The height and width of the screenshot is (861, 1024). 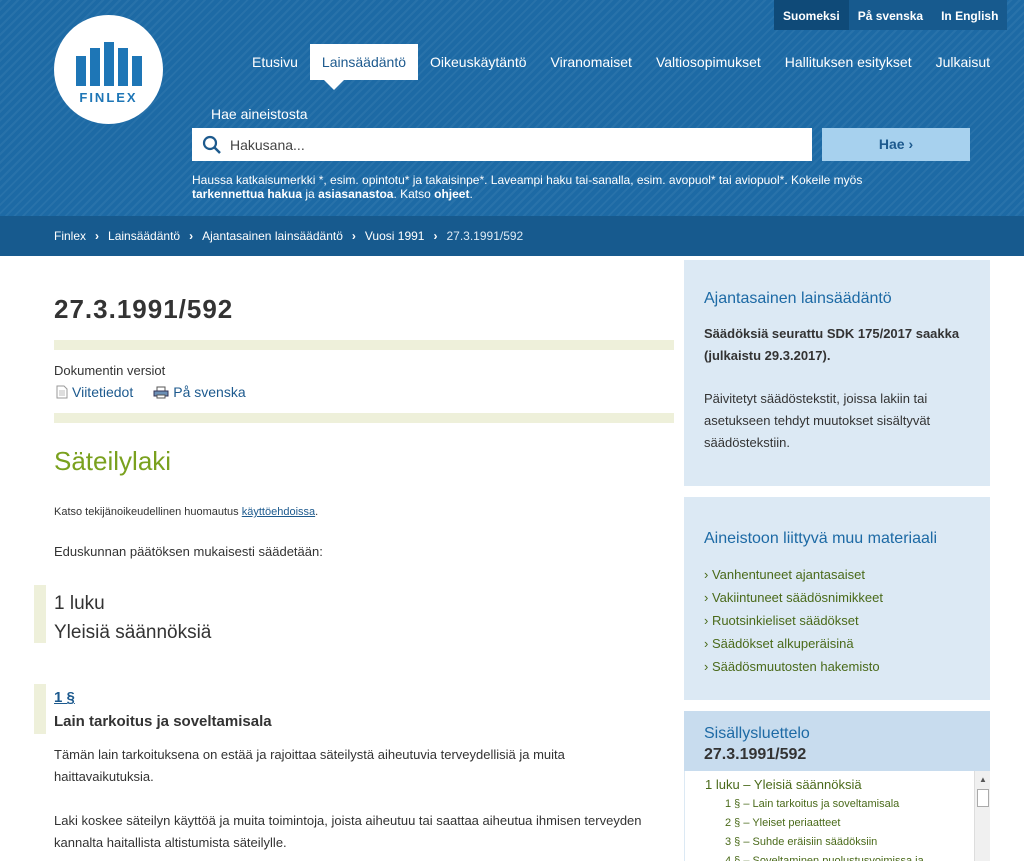 I want to click on search-label: Hae aineistosta, so click(x=259, y=114).